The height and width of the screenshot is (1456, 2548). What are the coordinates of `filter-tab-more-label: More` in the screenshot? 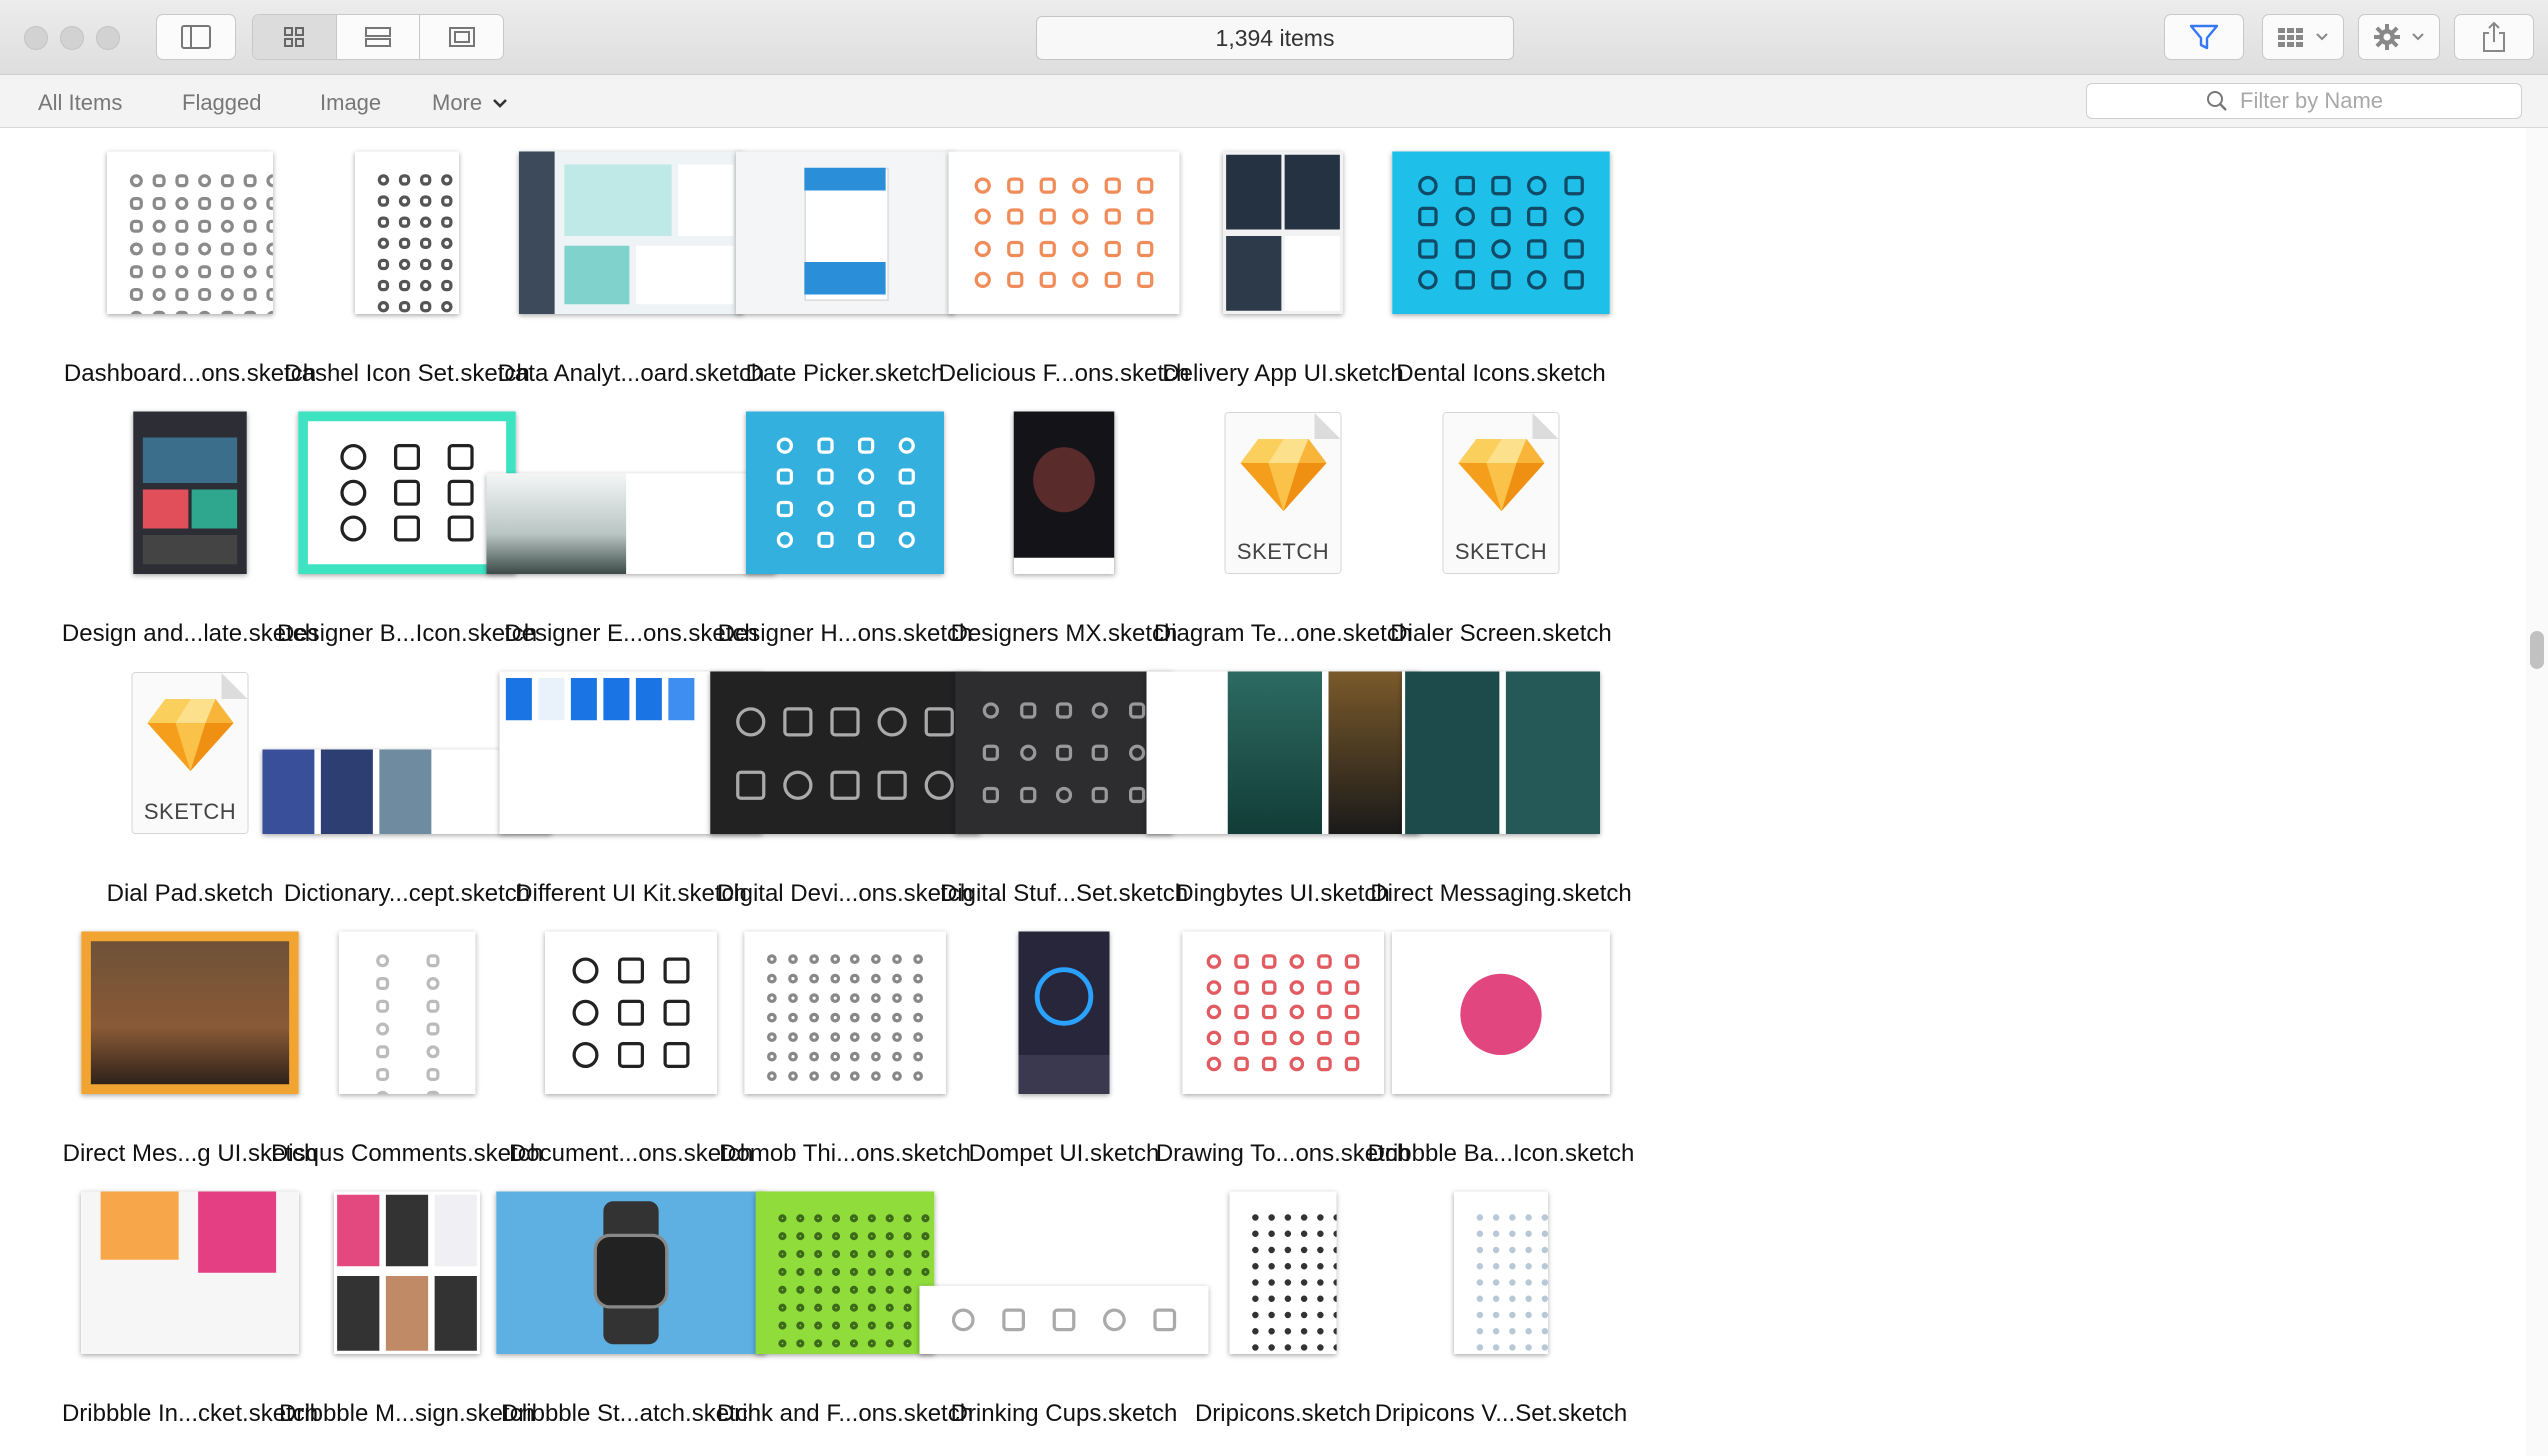 It's located at (457, 102).